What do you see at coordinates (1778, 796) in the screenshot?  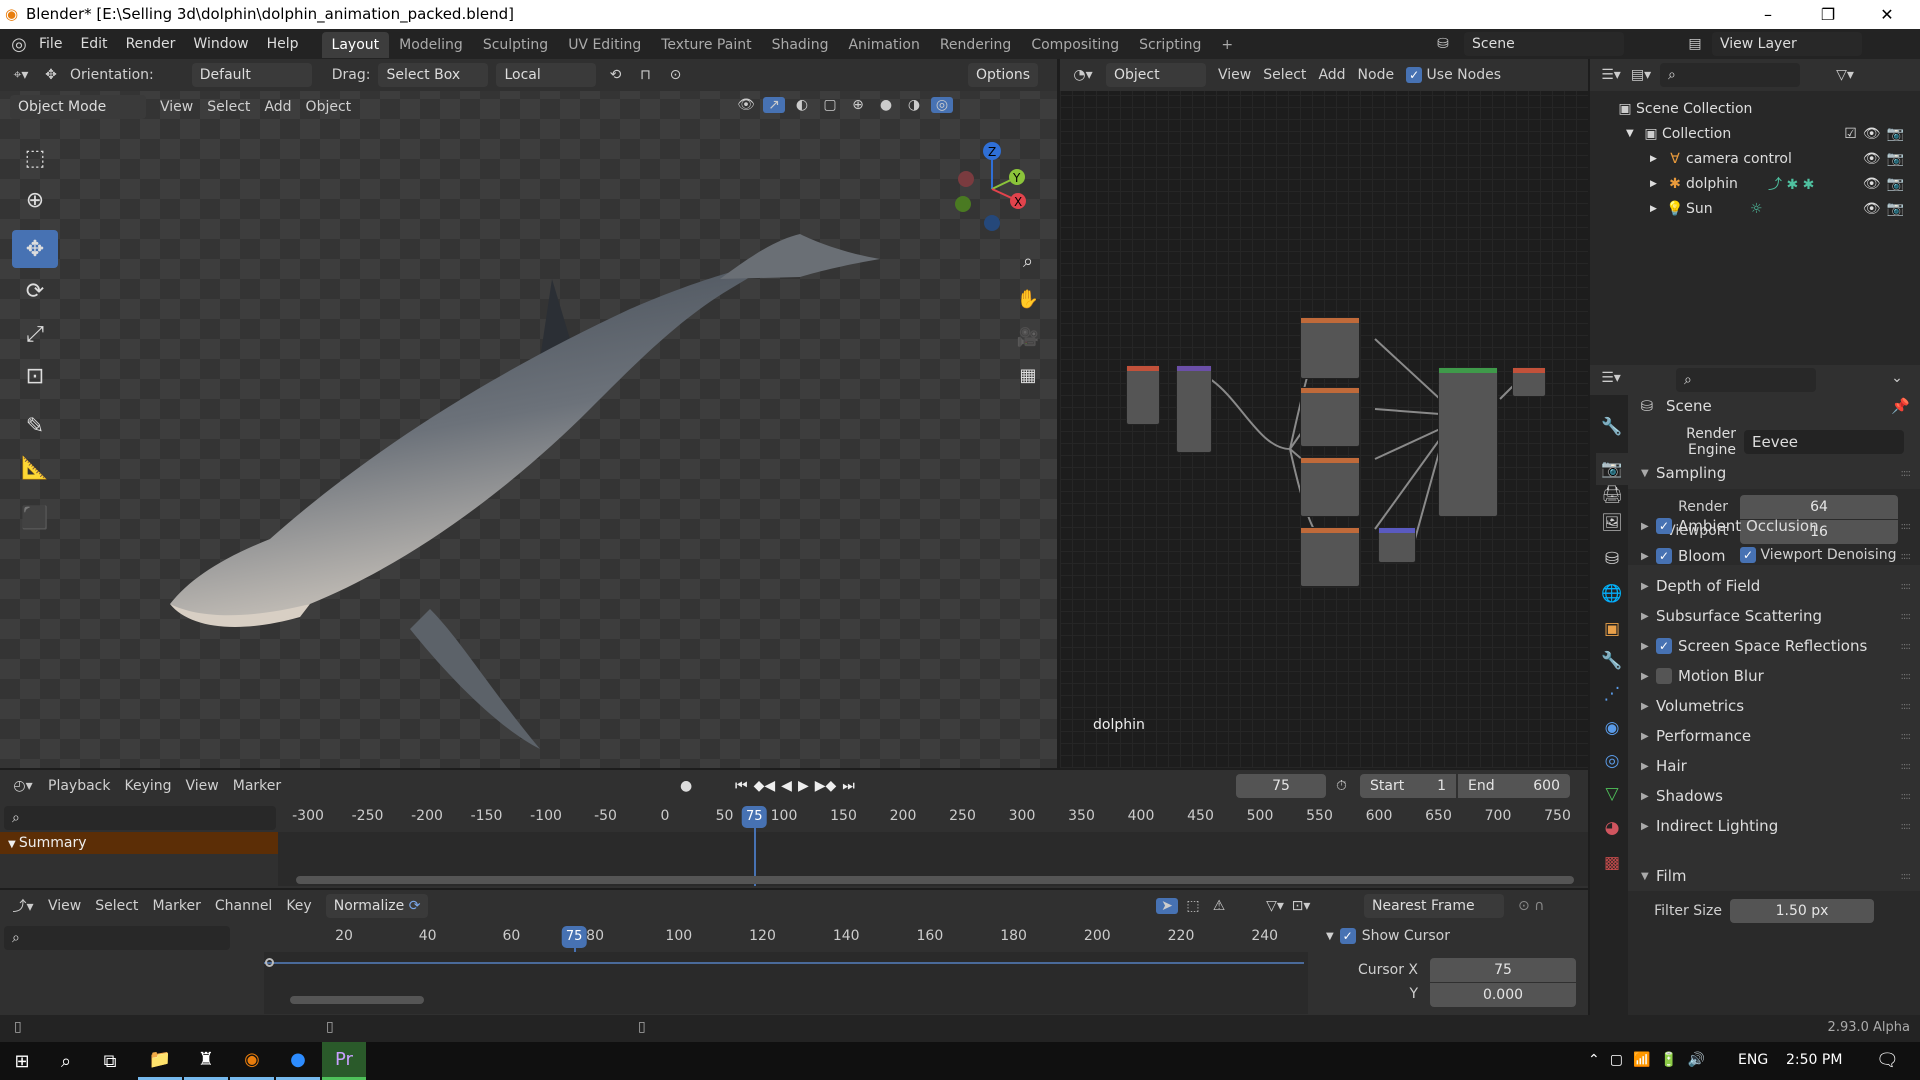 I see `panel-header: ▶ Shadows::::` at bounding box center [1778, 796].